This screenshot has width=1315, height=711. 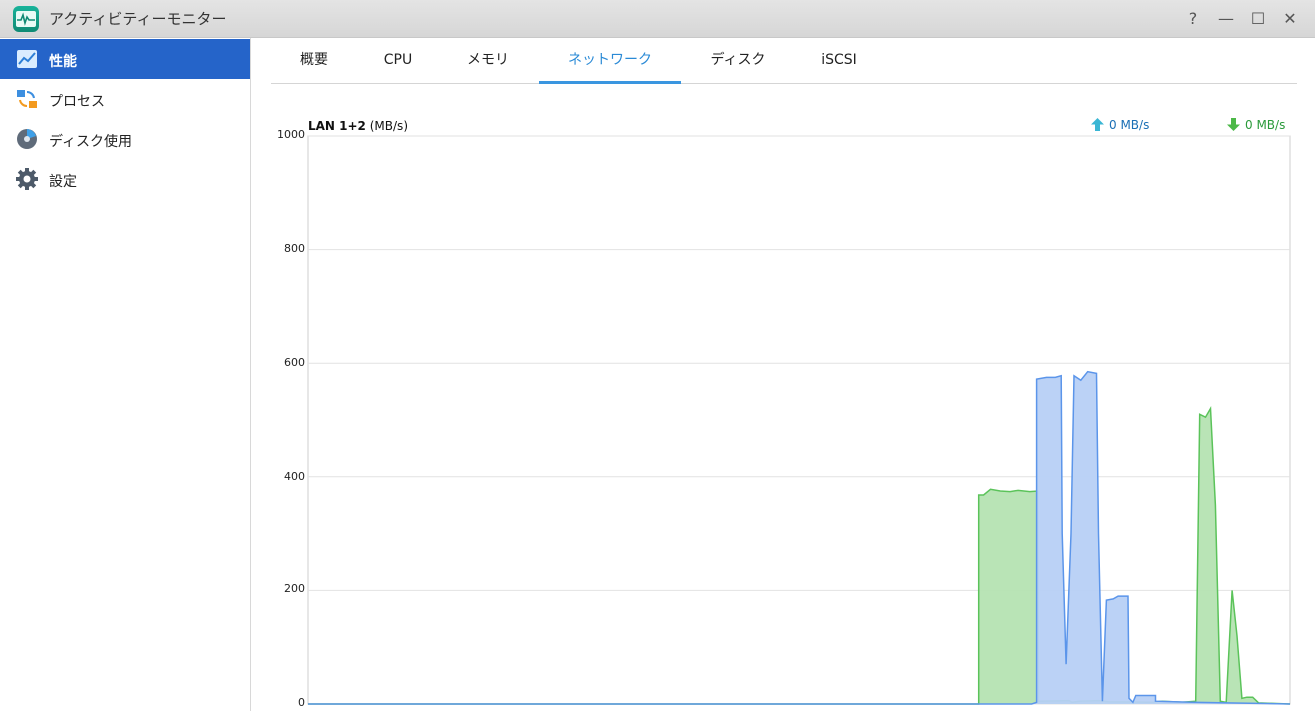 What do you see at coordinates (1226, 19) in the screenshot?
I see `minimize-button: —` at bounding box center [1226, 19].